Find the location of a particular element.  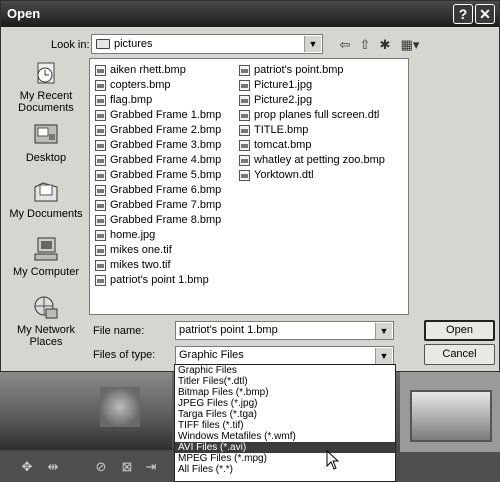

back-icon: ⇦ is located at coordinates (345, 45).